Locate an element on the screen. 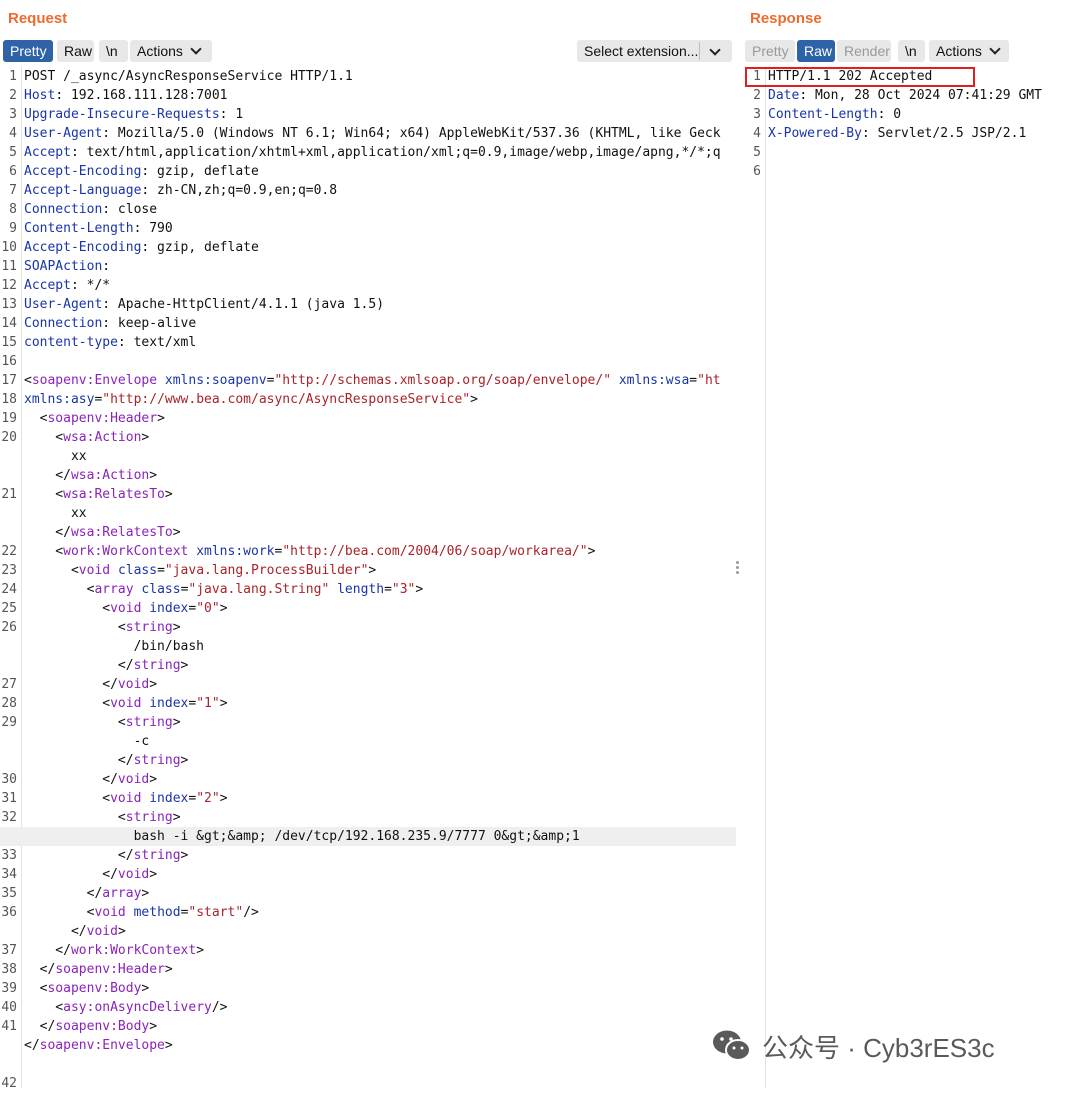  code-line: 9 Content-Length: 790 is located at coordinates (368, 228).